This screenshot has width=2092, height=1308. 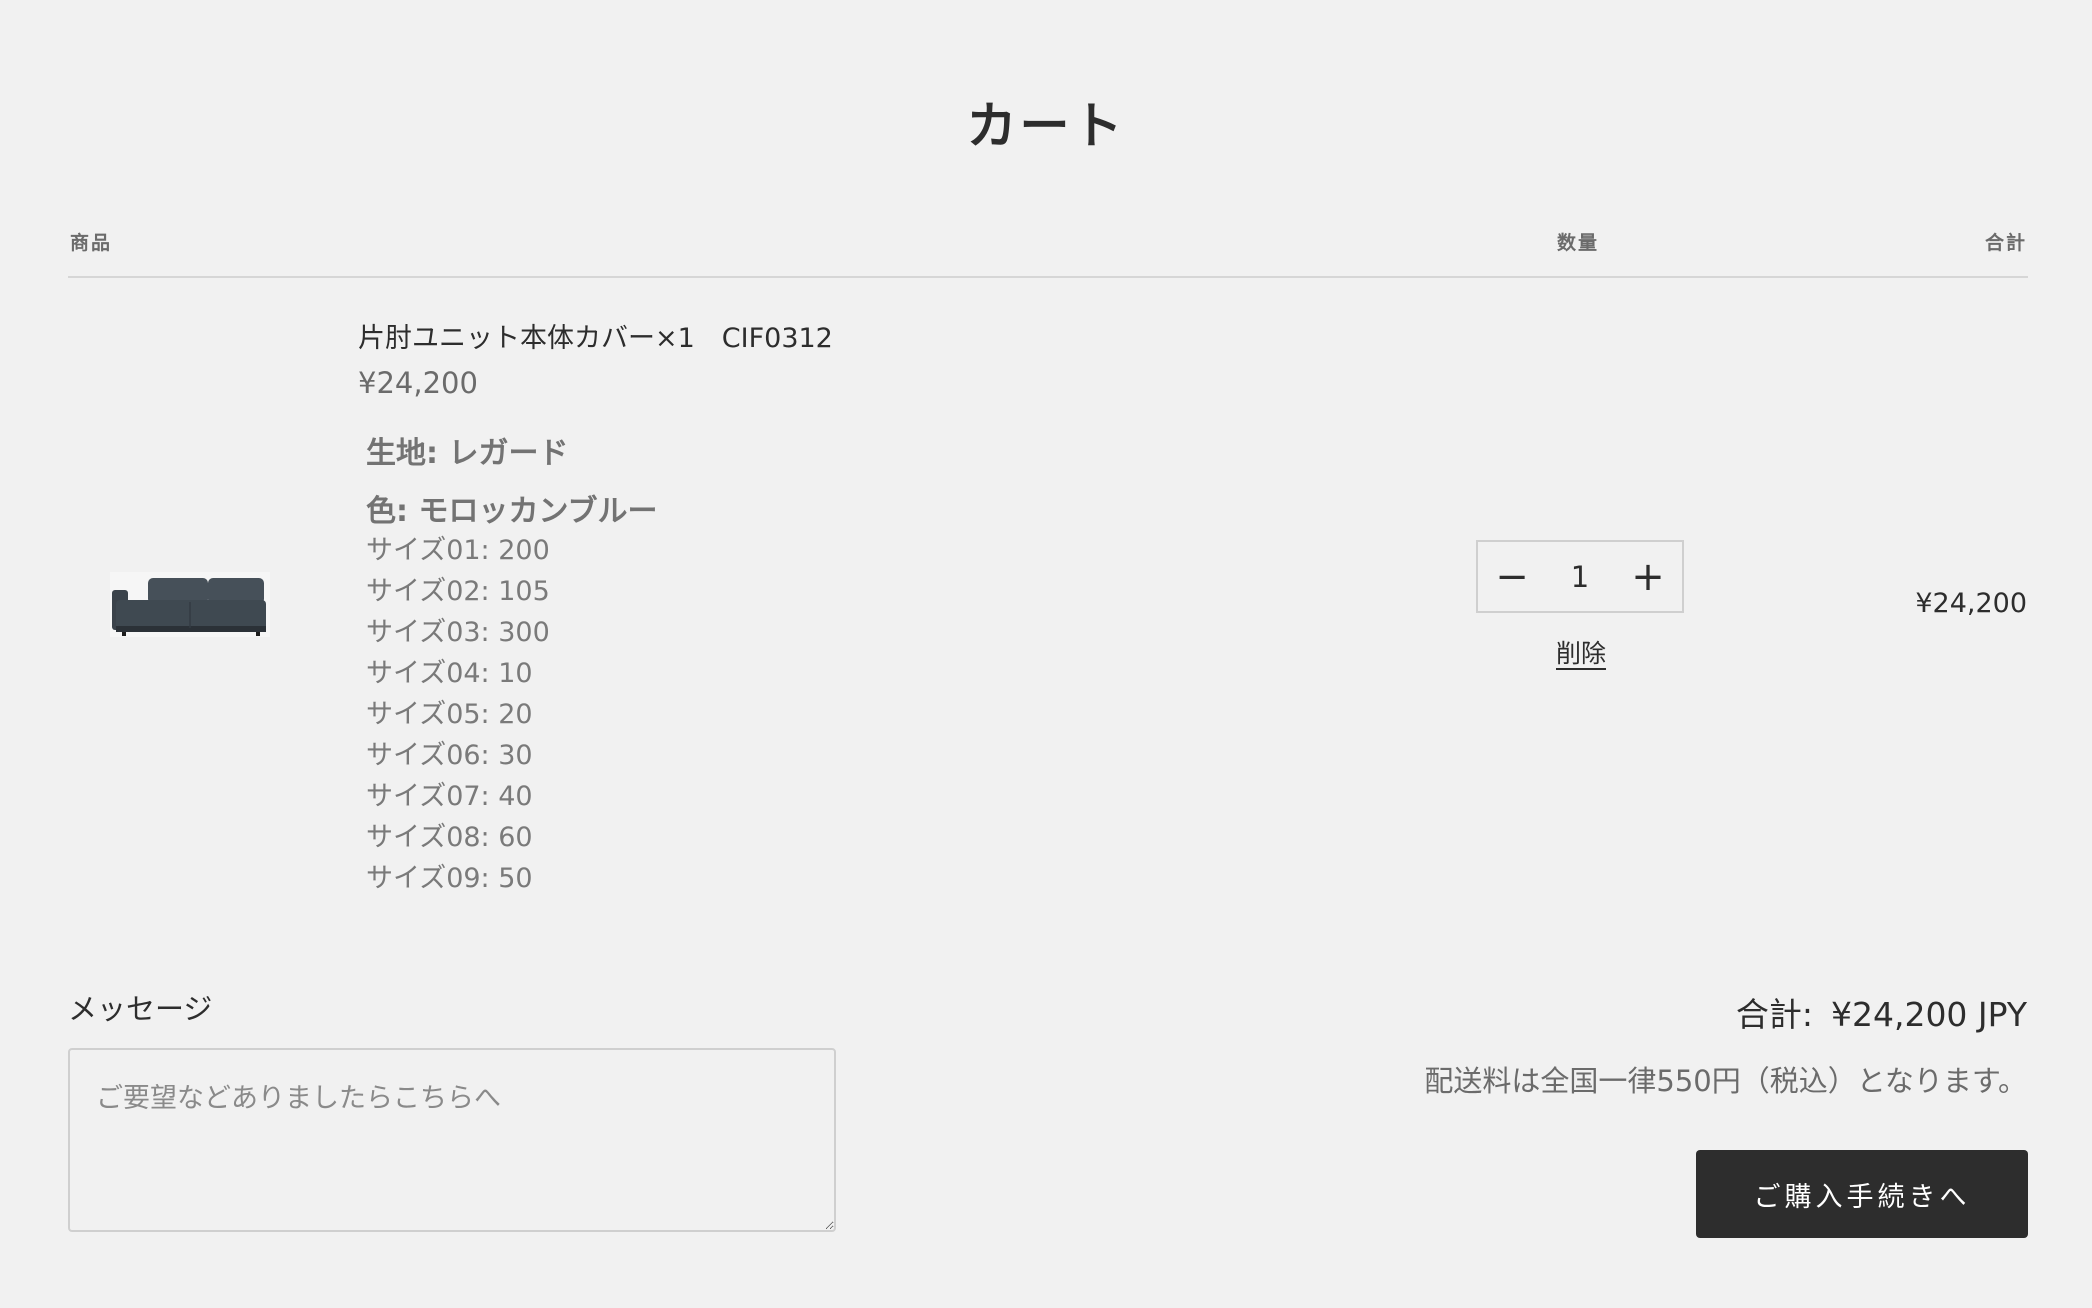 I want to click on plus-icon: +, so click(x=1648, y=576).